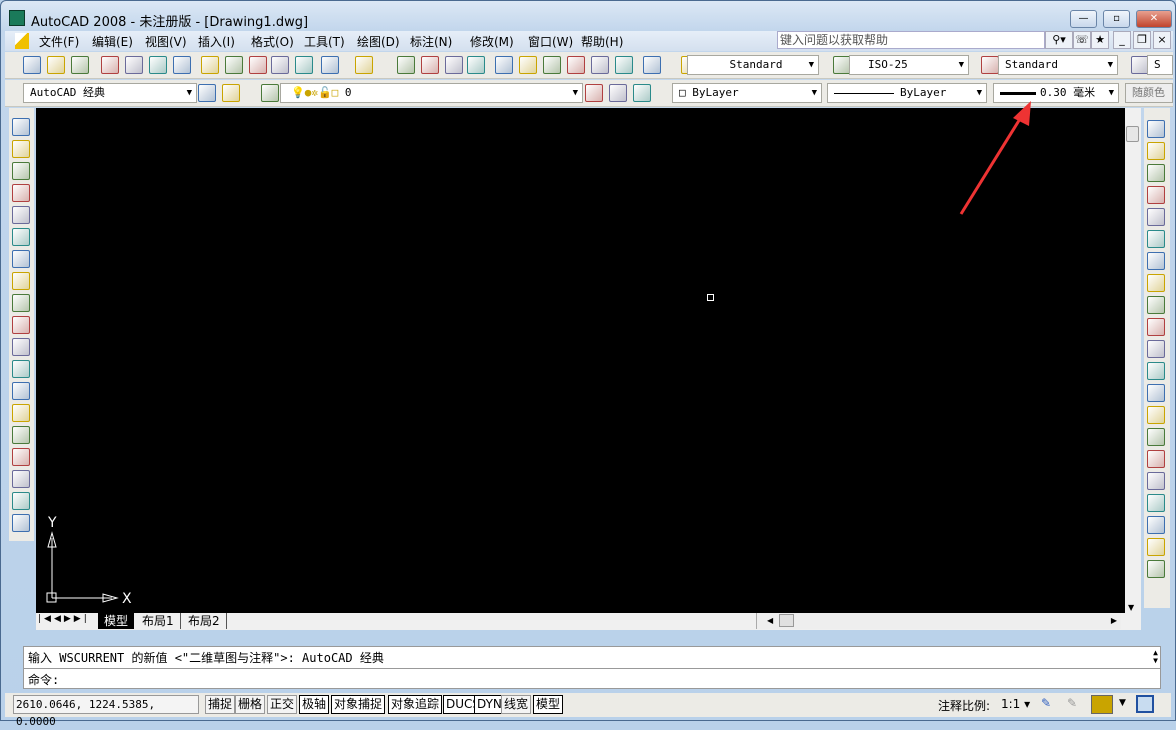 This screenshot has height=730, width=1176. What do you see at coordinates (1156, 327) in the screenshot?
I see `trim-icon` at bounding box center [1156, 327].